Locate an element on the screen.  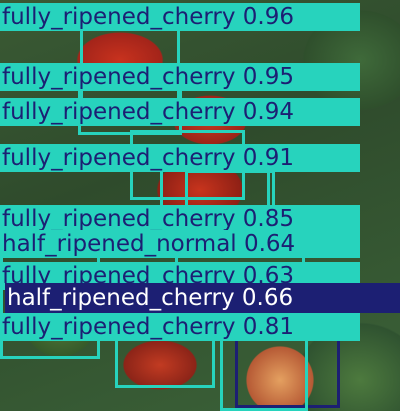
detection-label-2: fully_ripened_cherry 0.94 is located at coordinates (180, 112).